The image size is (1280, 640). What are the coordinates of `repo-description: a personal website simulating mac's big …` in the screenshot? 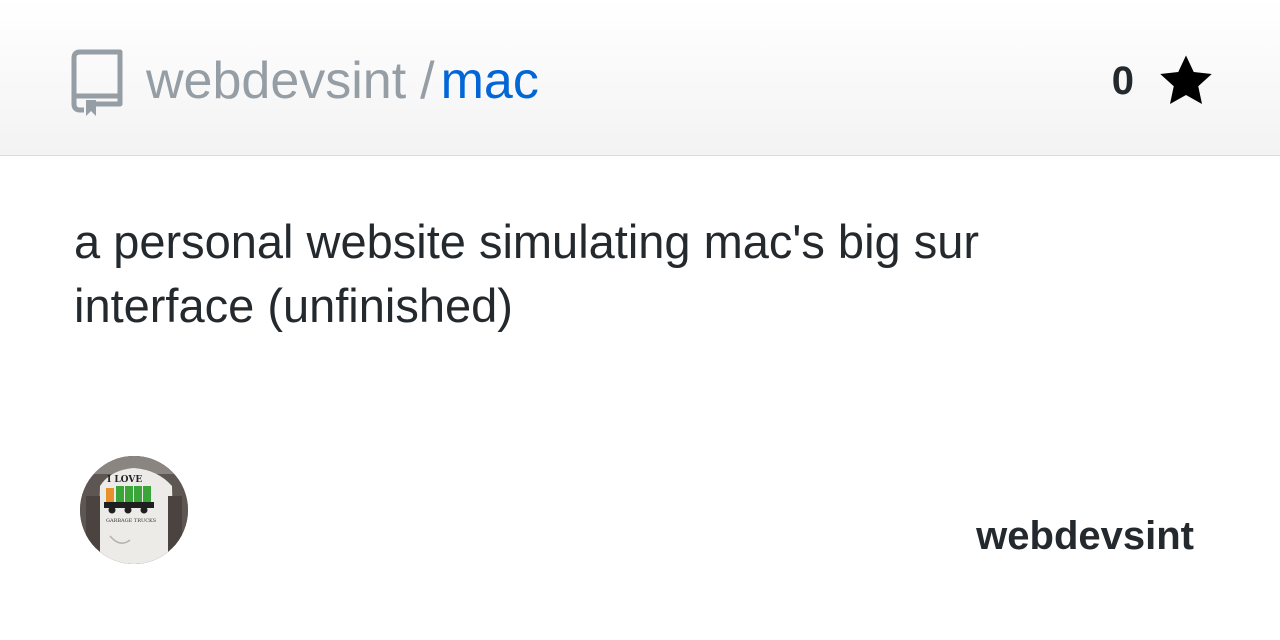 It's located at (527, 273).